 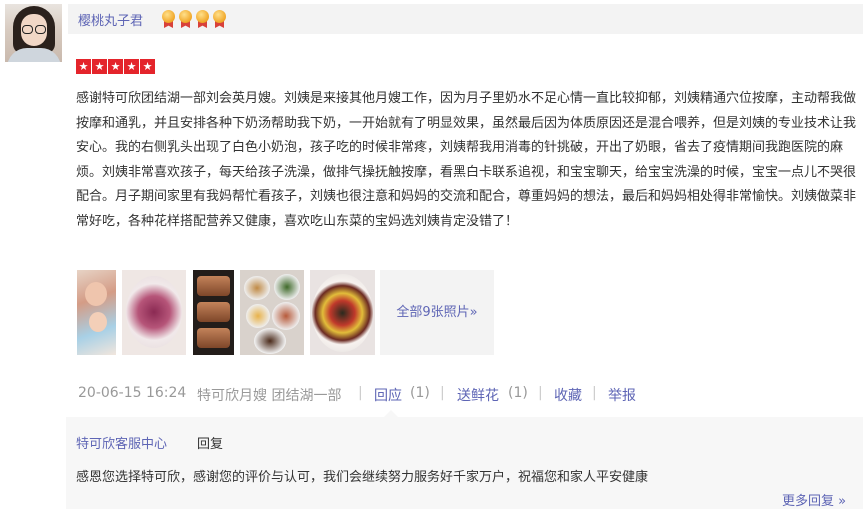 What do you see at coordinates (194, 19) in the screenshot?
I see `medal-list` at bounding box center [194, 19].